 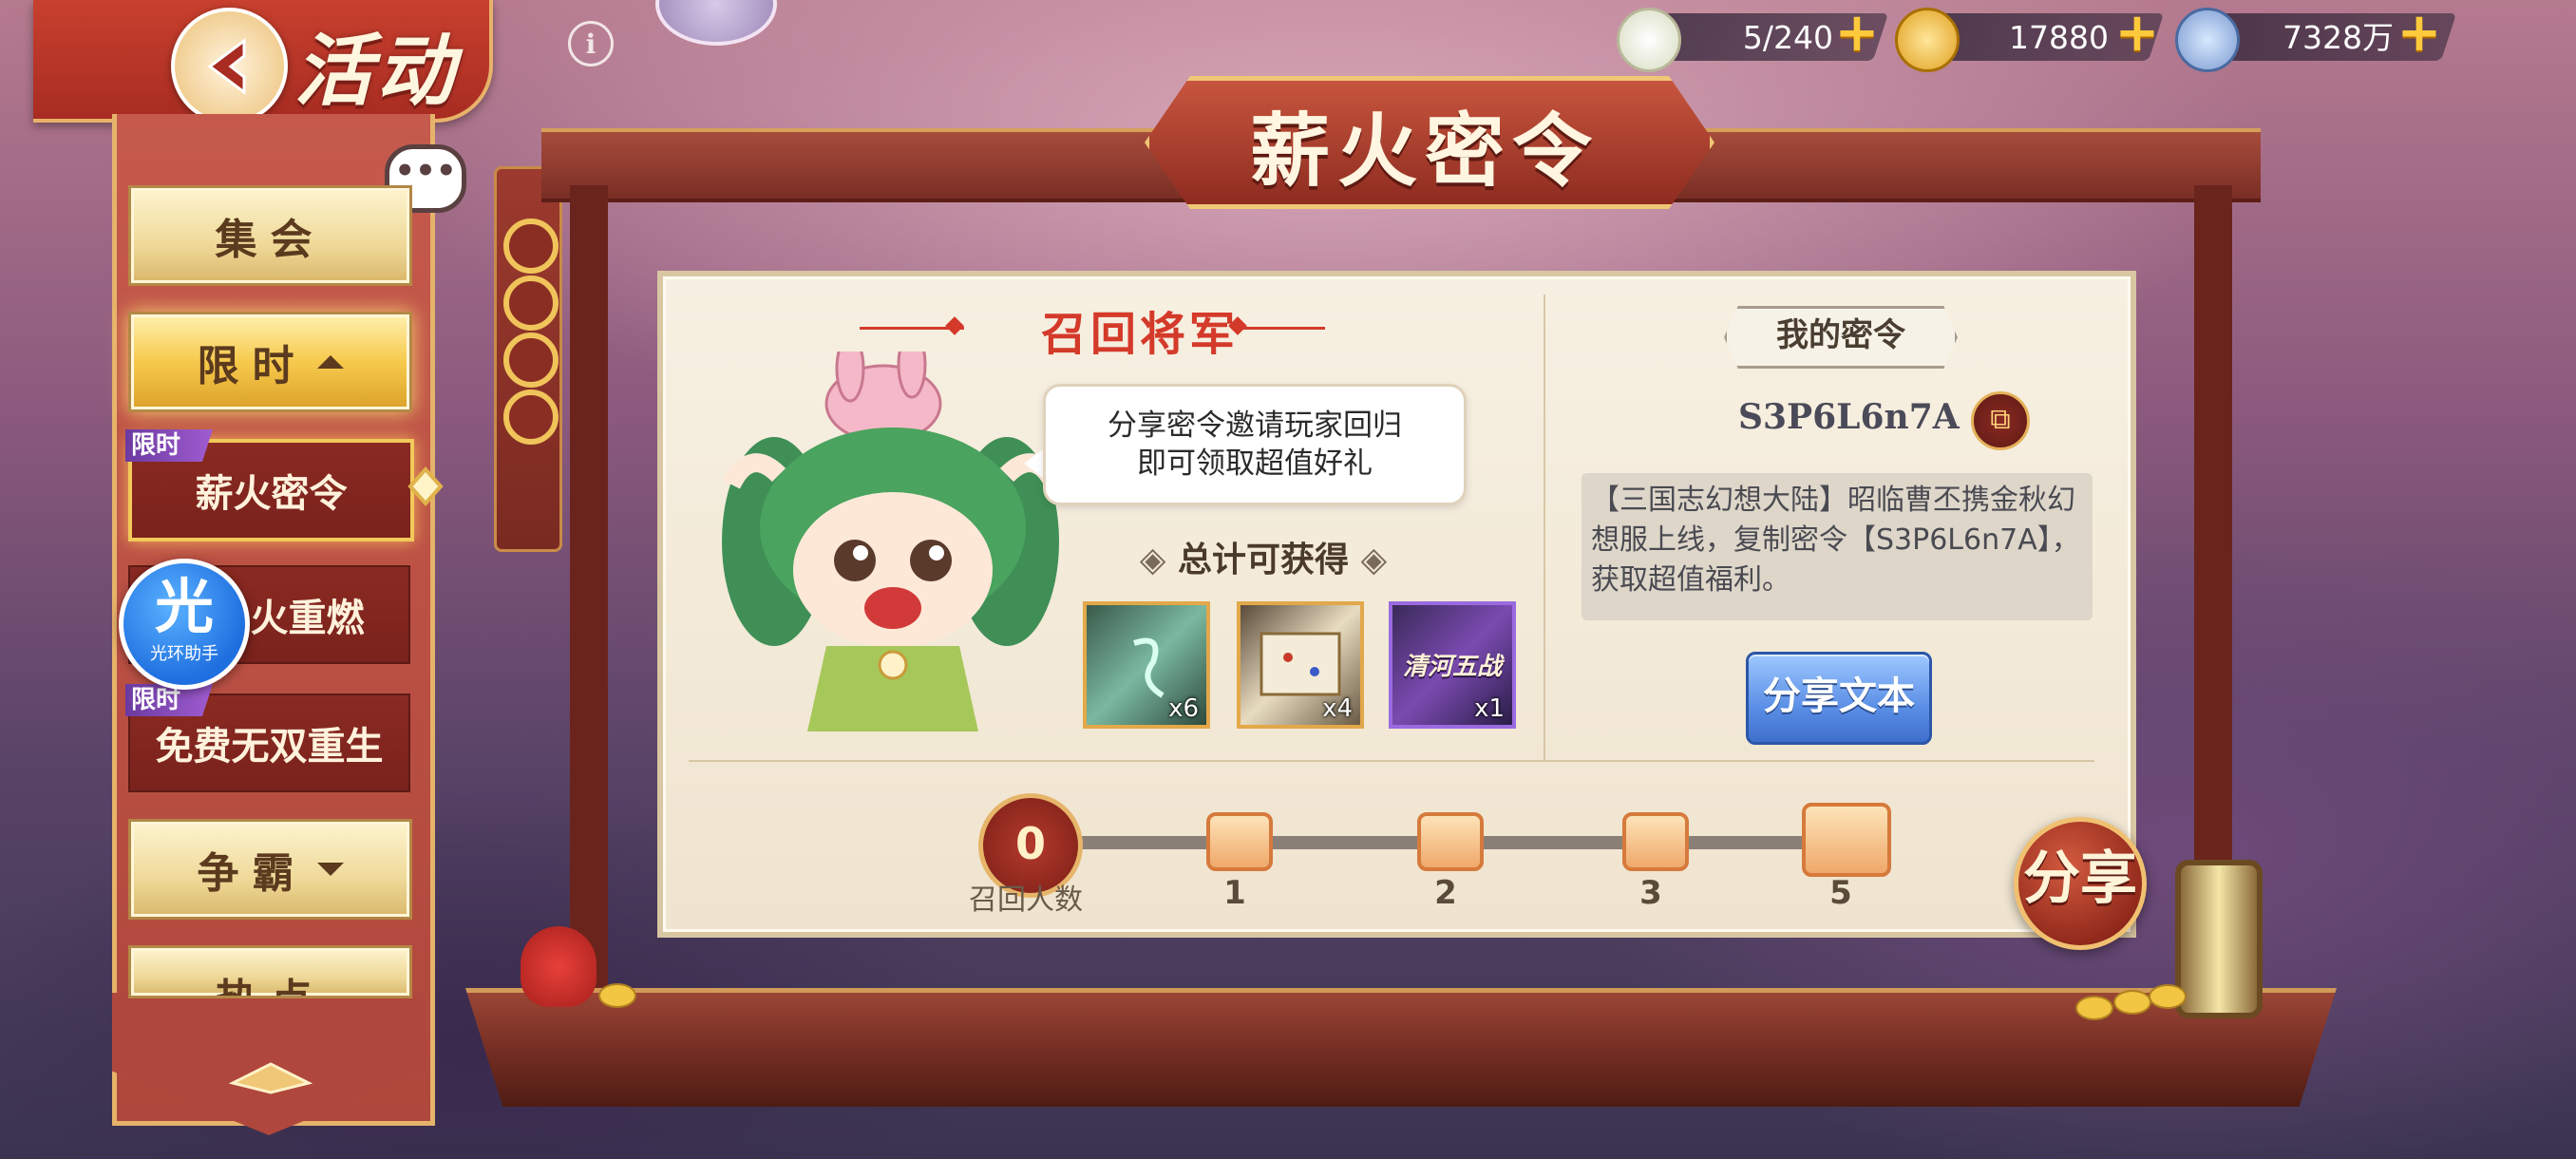 I want to click on milestone-number: 3, so click(x=1650, y=893).